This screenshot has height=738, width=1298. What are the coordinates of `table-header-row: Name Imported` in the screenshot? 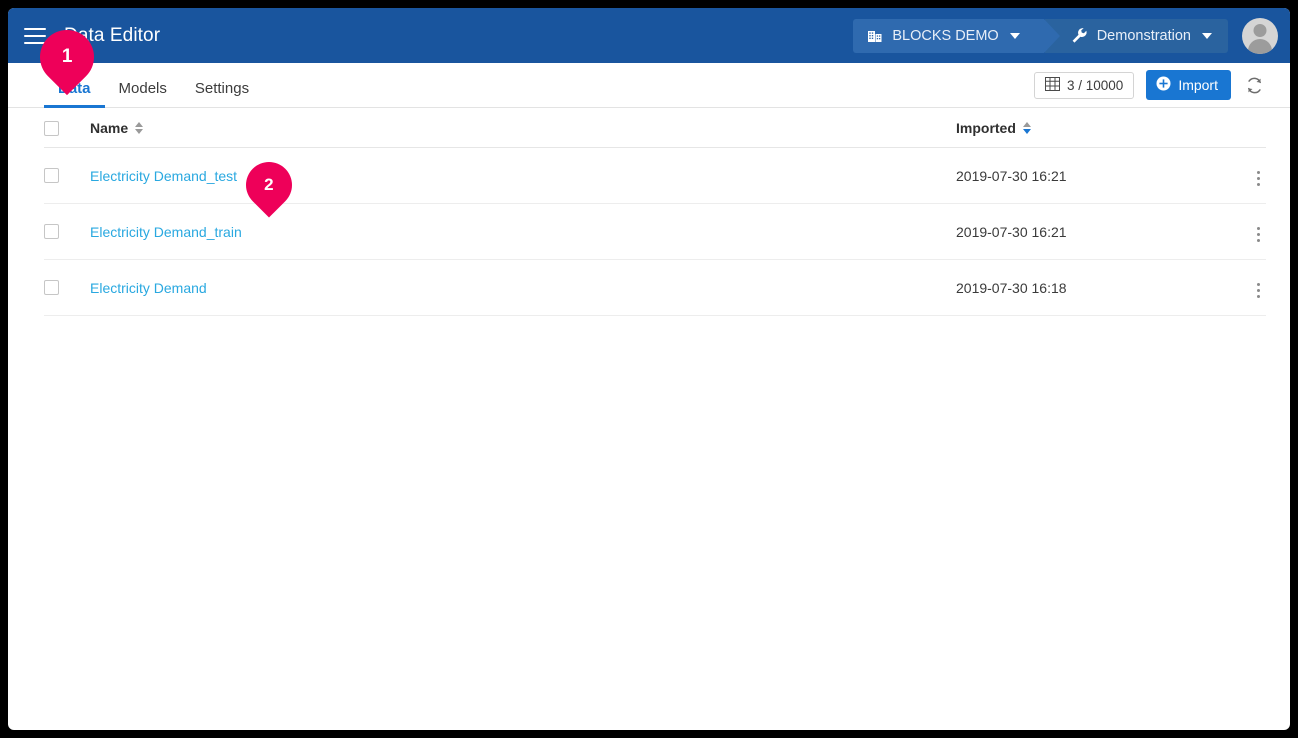 It's located at (655, 128).